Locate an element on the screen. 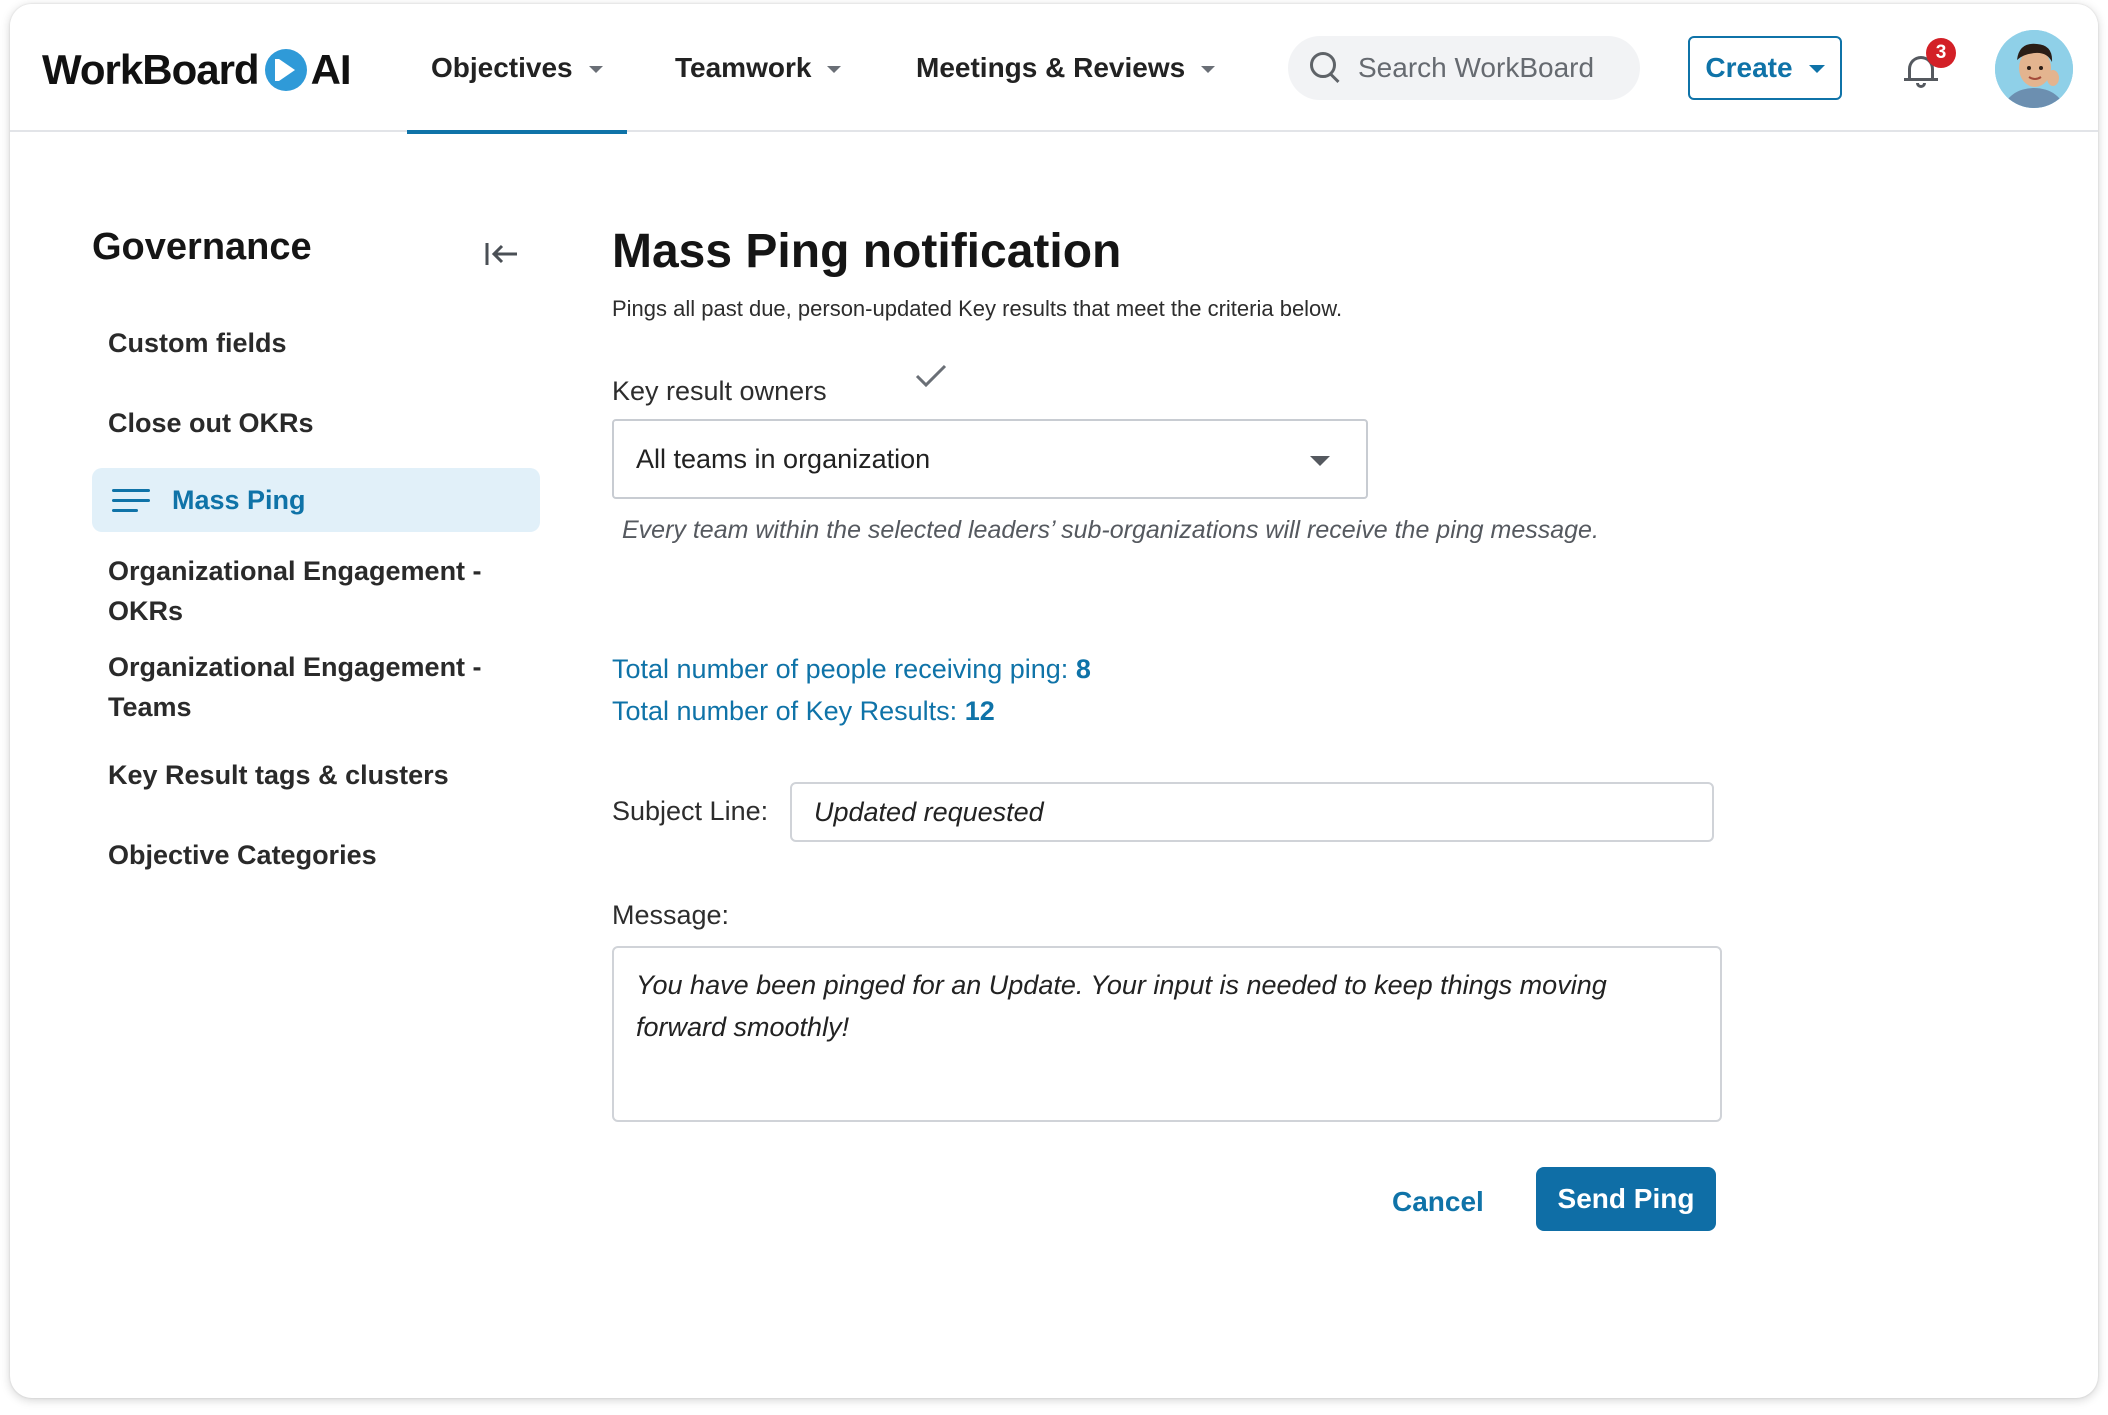 This screenshot has width=2108, height=1415. logo-suffix: AI is located at coordinates (331, 69).